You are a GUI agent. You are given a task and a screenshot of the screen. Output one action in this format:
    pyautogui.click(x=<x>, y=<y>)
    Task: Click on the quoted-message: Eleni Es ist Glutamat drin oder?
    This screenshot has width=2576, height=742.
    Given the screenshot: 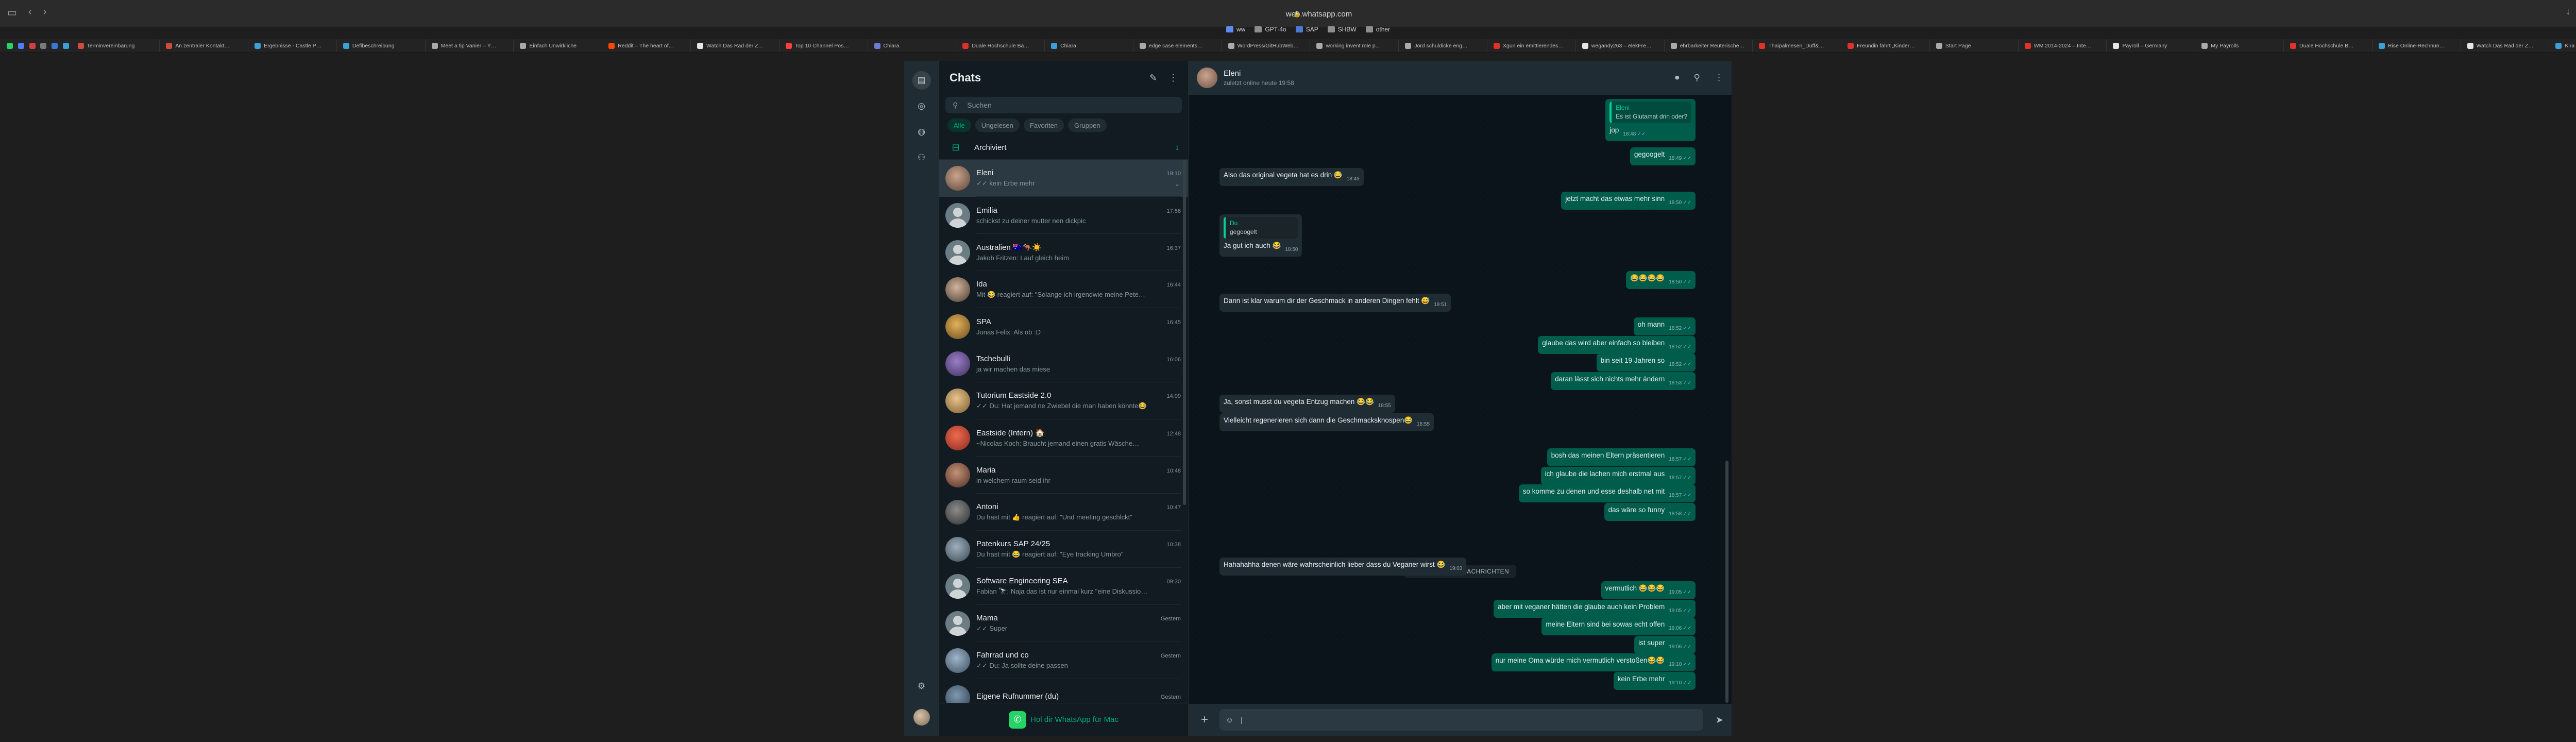 What is the action you would take?
    pyautogui.click(x=1650, y=112)
    